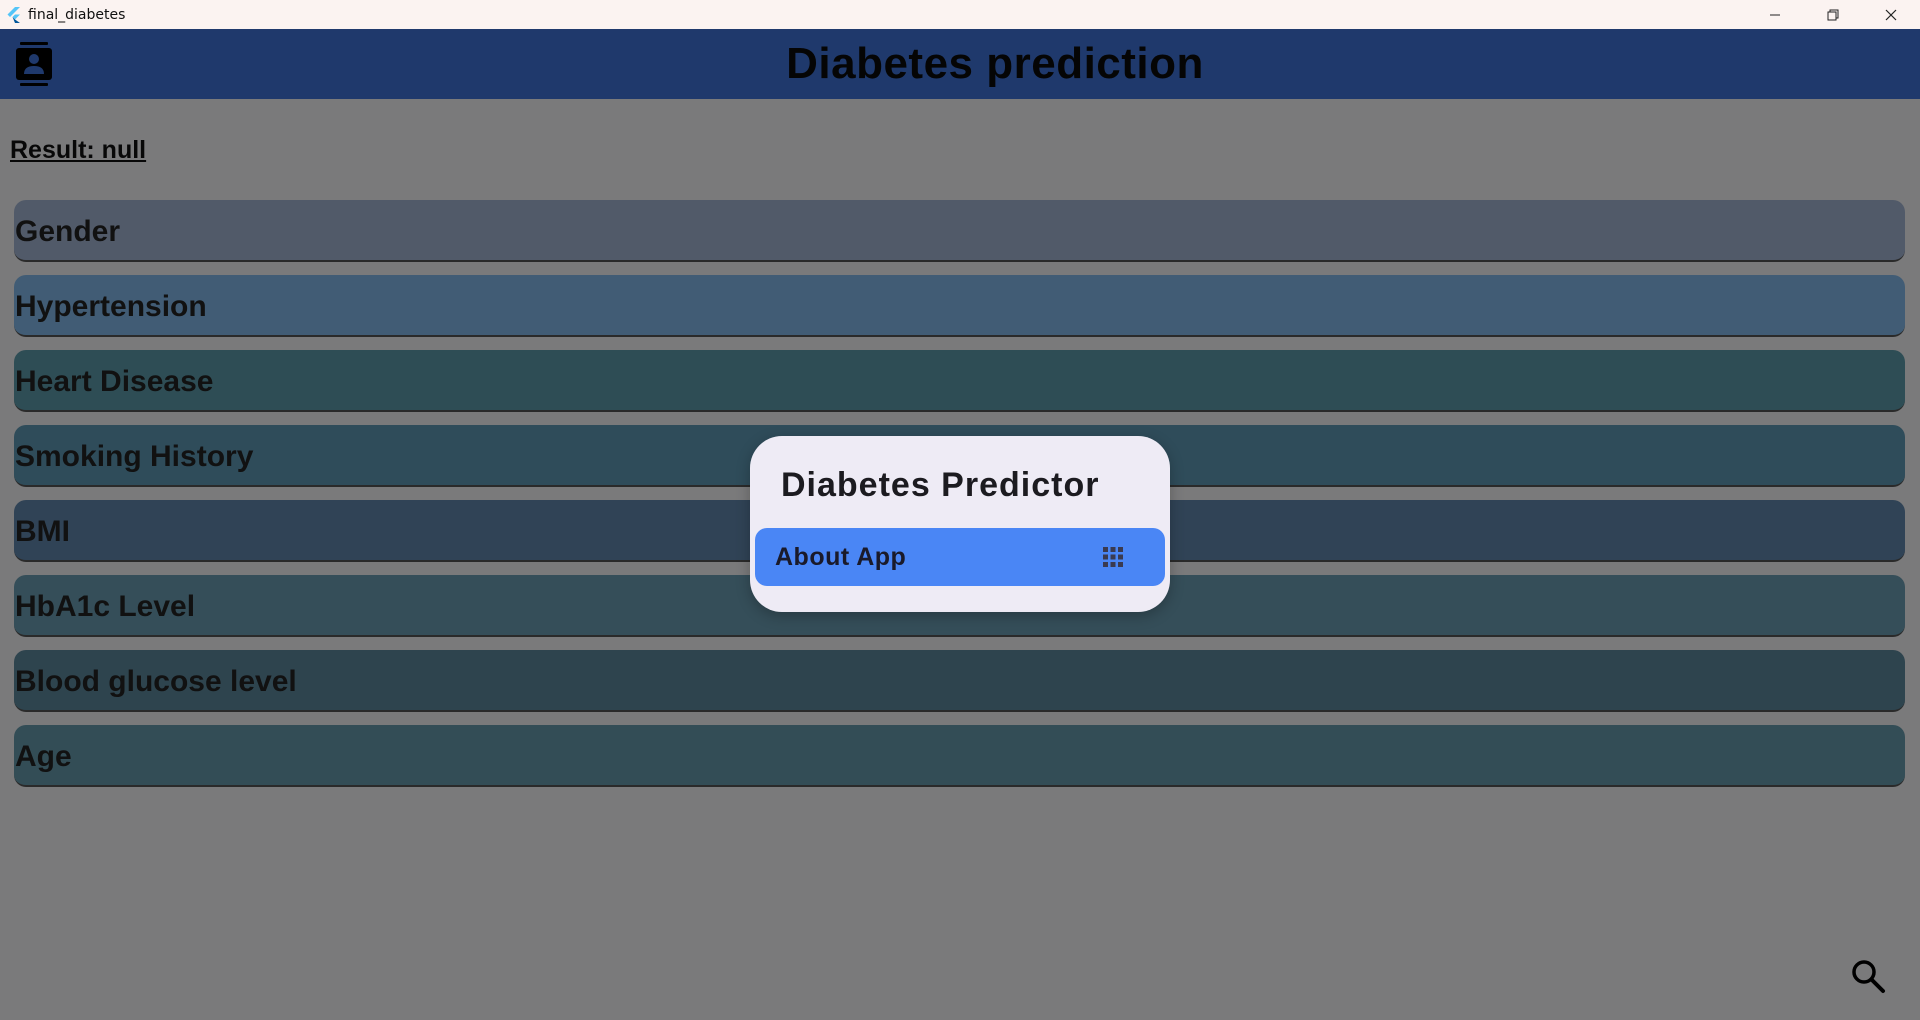 The height and width of the screenshot is (1020, 1920). What do you see at coordinates (77, 14) in the screenshot?
I see `window-title: final_diabetes` at bounding box center [77, 14].